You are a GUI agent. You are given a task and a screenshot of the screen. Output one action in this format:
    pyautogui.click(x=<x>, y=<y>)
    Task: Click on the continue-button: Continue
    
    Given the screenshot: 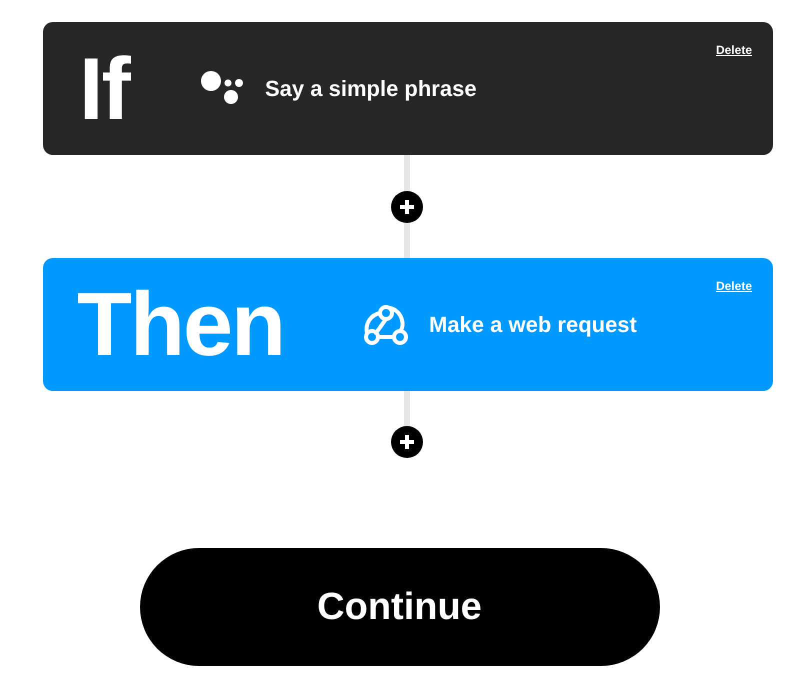 What is the action you would take?
    pyautogui.click(x=400, y=607)
    